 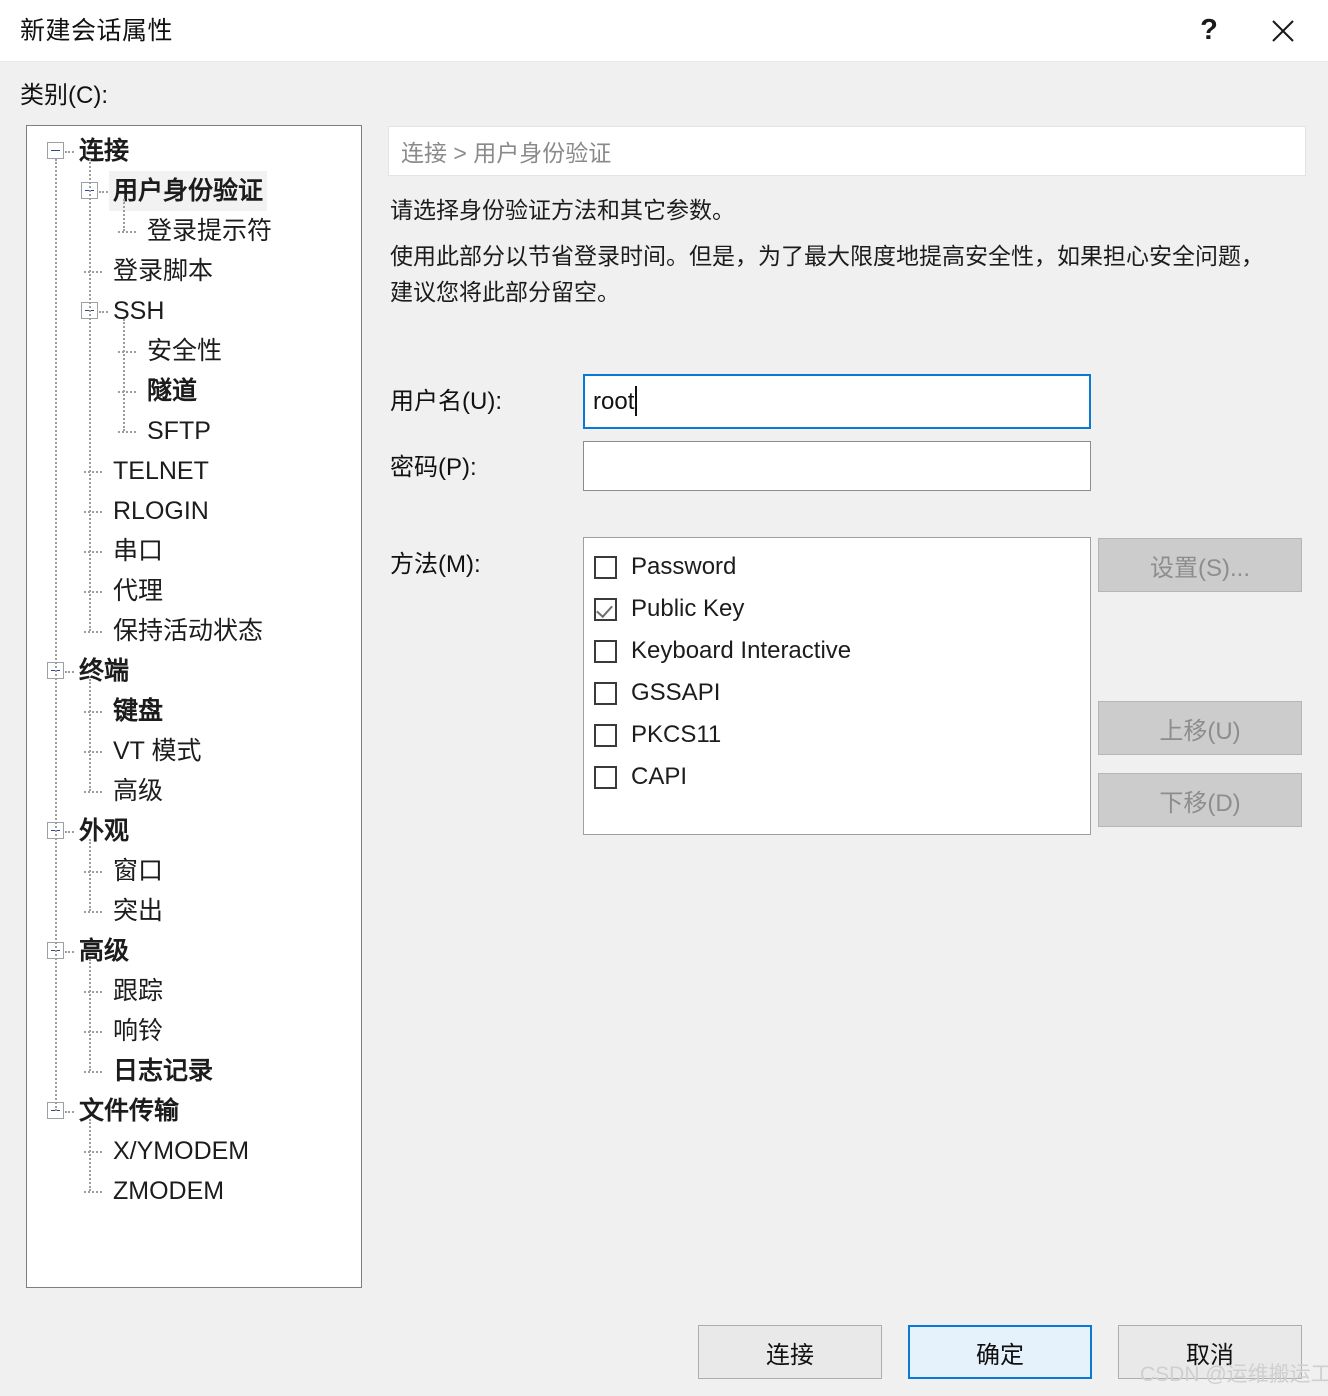 I want to click on method-row: Public Key, so click(x=669, y=609).